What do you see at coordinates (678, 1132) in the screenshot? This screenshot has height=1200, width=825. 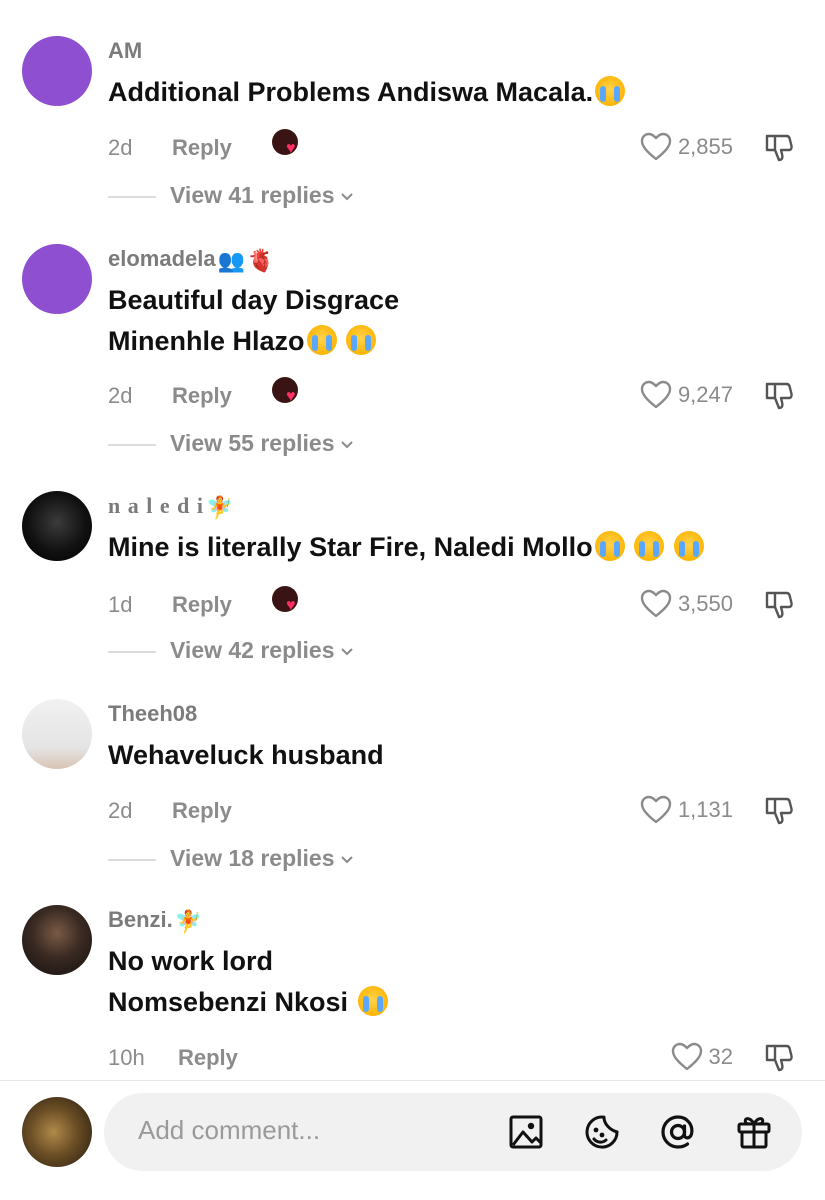 I see `mention-icon` at bounding box center [678, 1132].